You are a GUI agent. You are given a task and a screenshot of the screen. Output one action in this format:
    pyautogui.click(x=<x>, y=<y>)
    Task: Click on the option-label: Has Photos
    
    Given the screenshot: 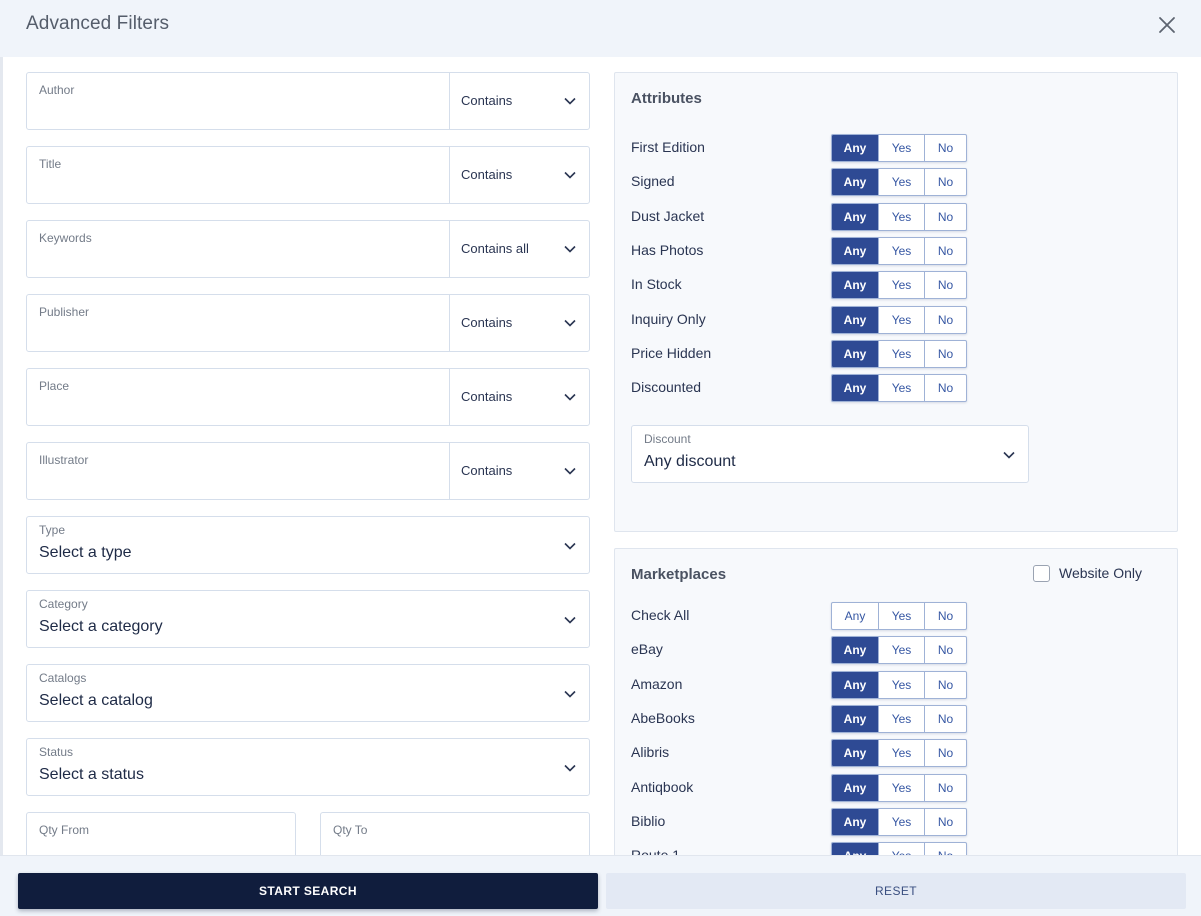 What is the action you would take?
    pyautogui.click(x=667, y=249)
    